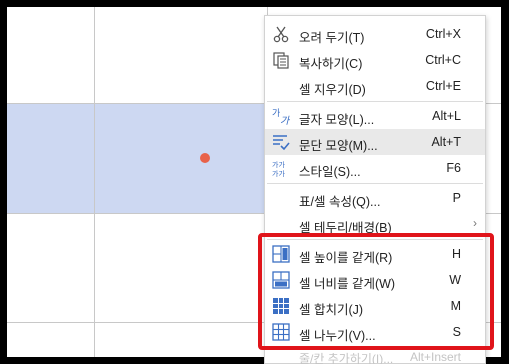  I want to click on menu-item-paragraph-shape: 문단 모양(M)... Alt+T, so click(375, 142).